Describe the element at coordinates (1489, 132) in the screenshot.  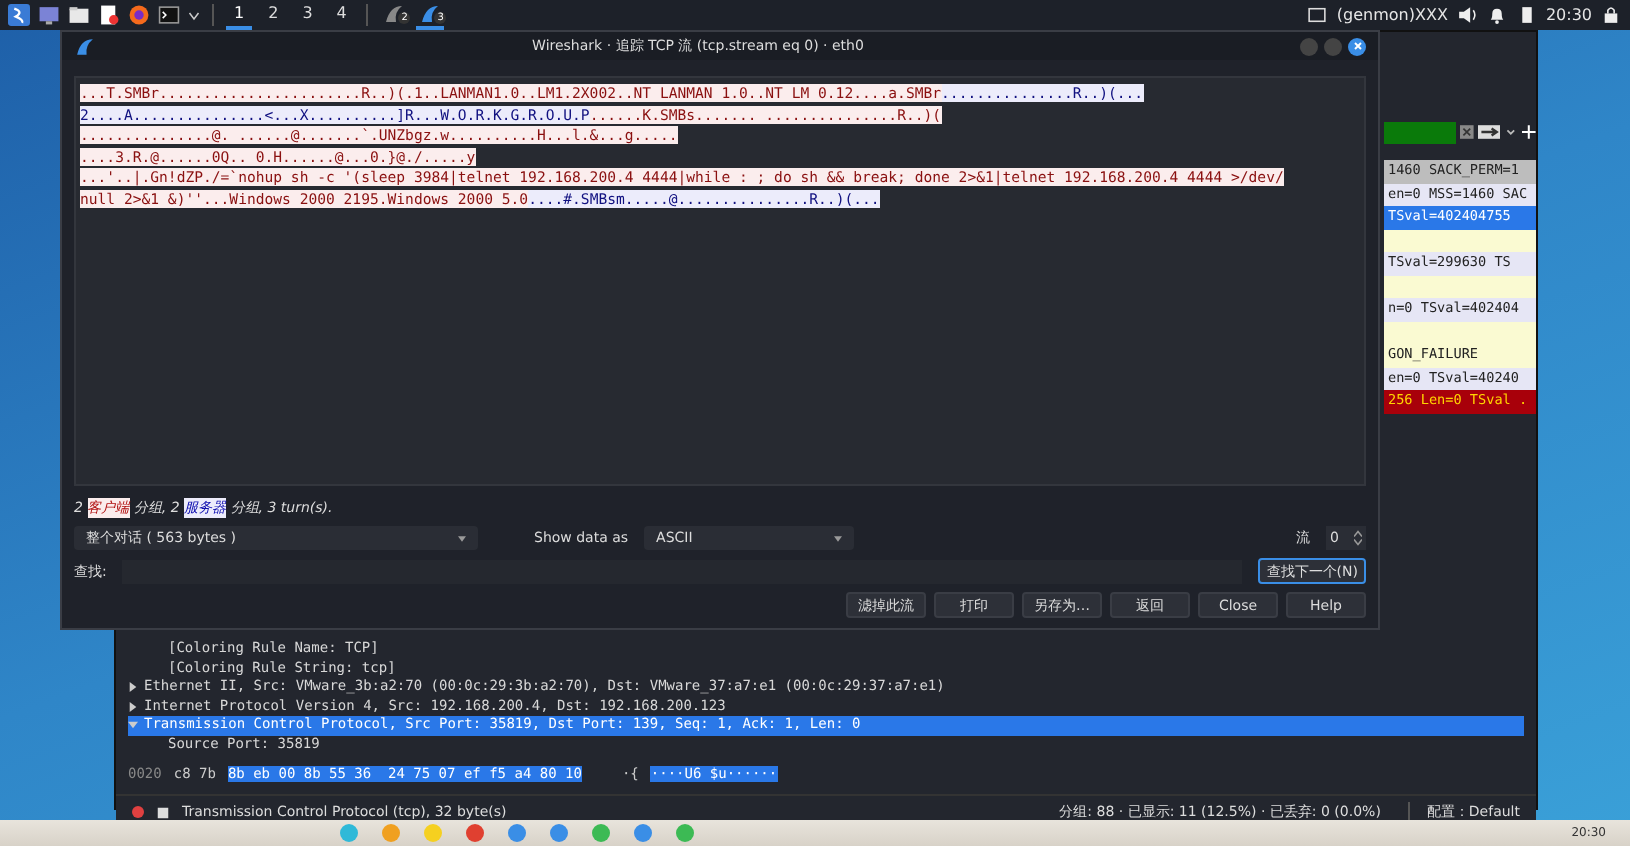
I see `arrow-icon` at that location.